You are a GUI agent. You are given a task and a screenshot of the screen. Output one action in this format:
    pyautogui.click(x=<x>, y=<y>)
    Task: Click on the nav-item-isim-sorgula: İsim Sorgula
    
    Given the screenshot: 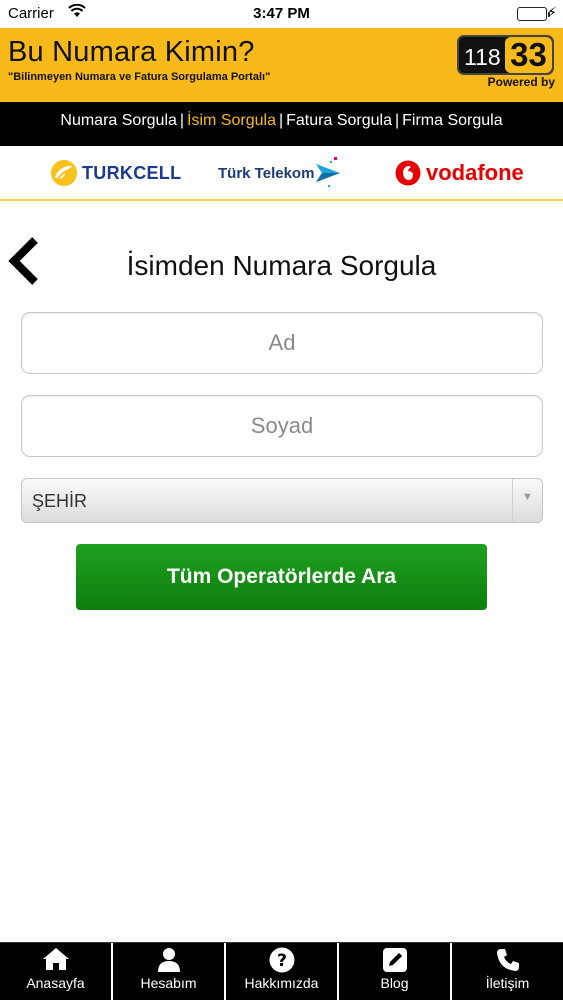 What is the action you would take?
    pyautogui.click(x=231, y=120)
    